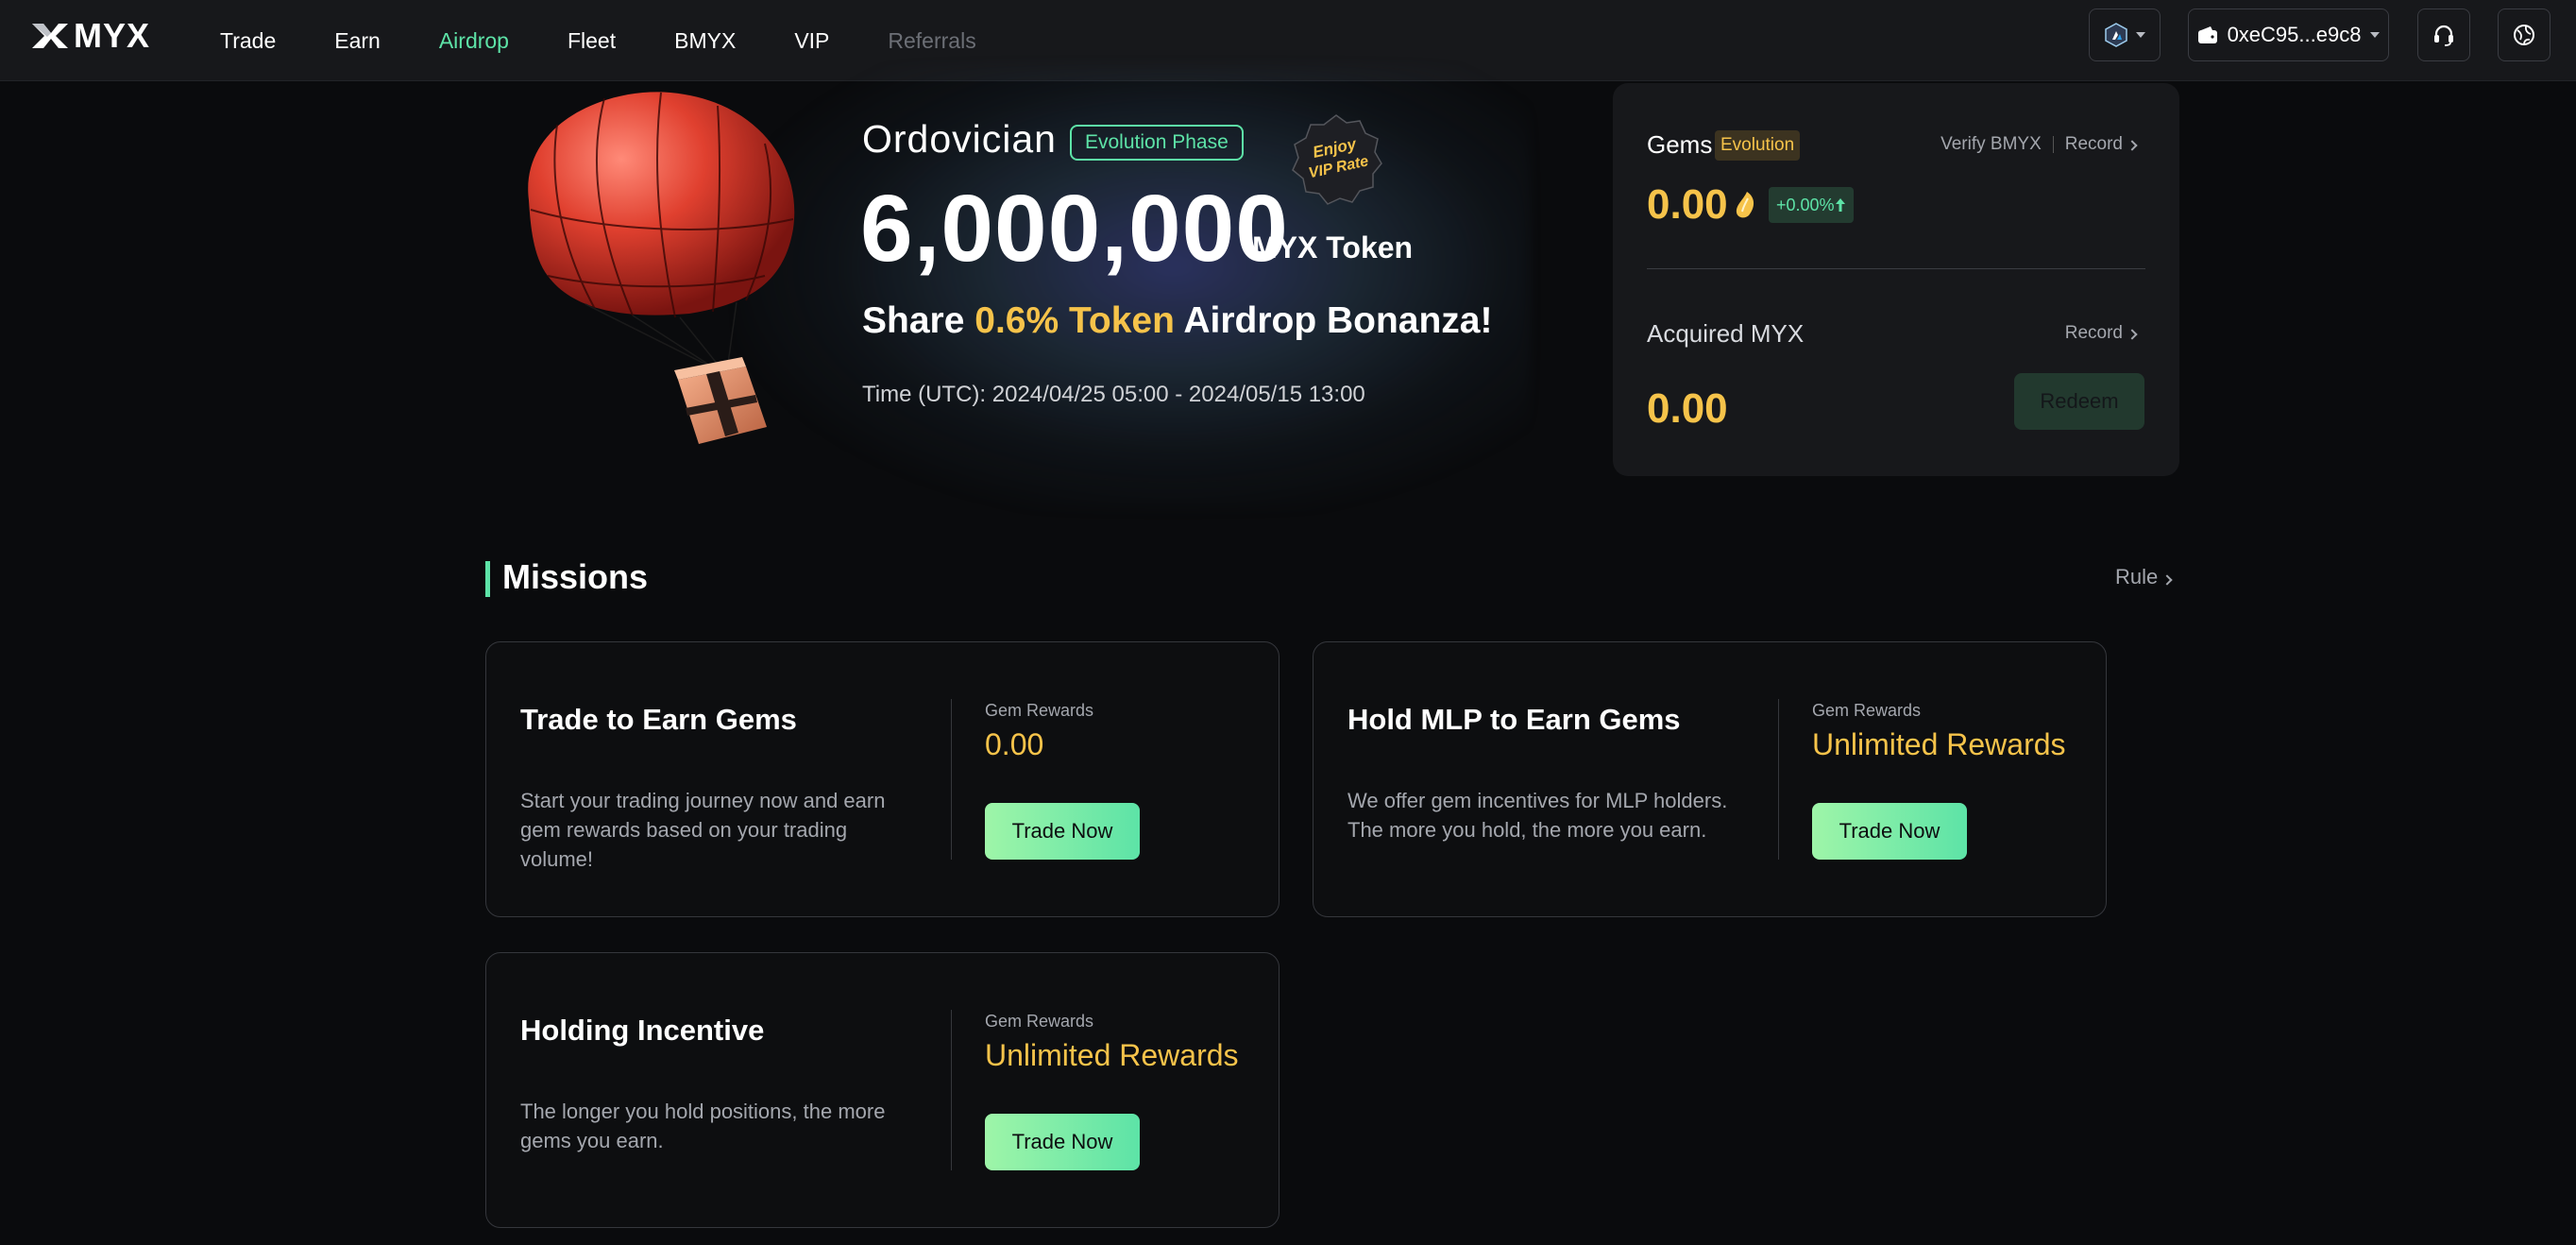  What do you see at coordinates (1680, 144) in the screenshot?
I see `gems-title: Gems` at bounding box center [1680, 144].